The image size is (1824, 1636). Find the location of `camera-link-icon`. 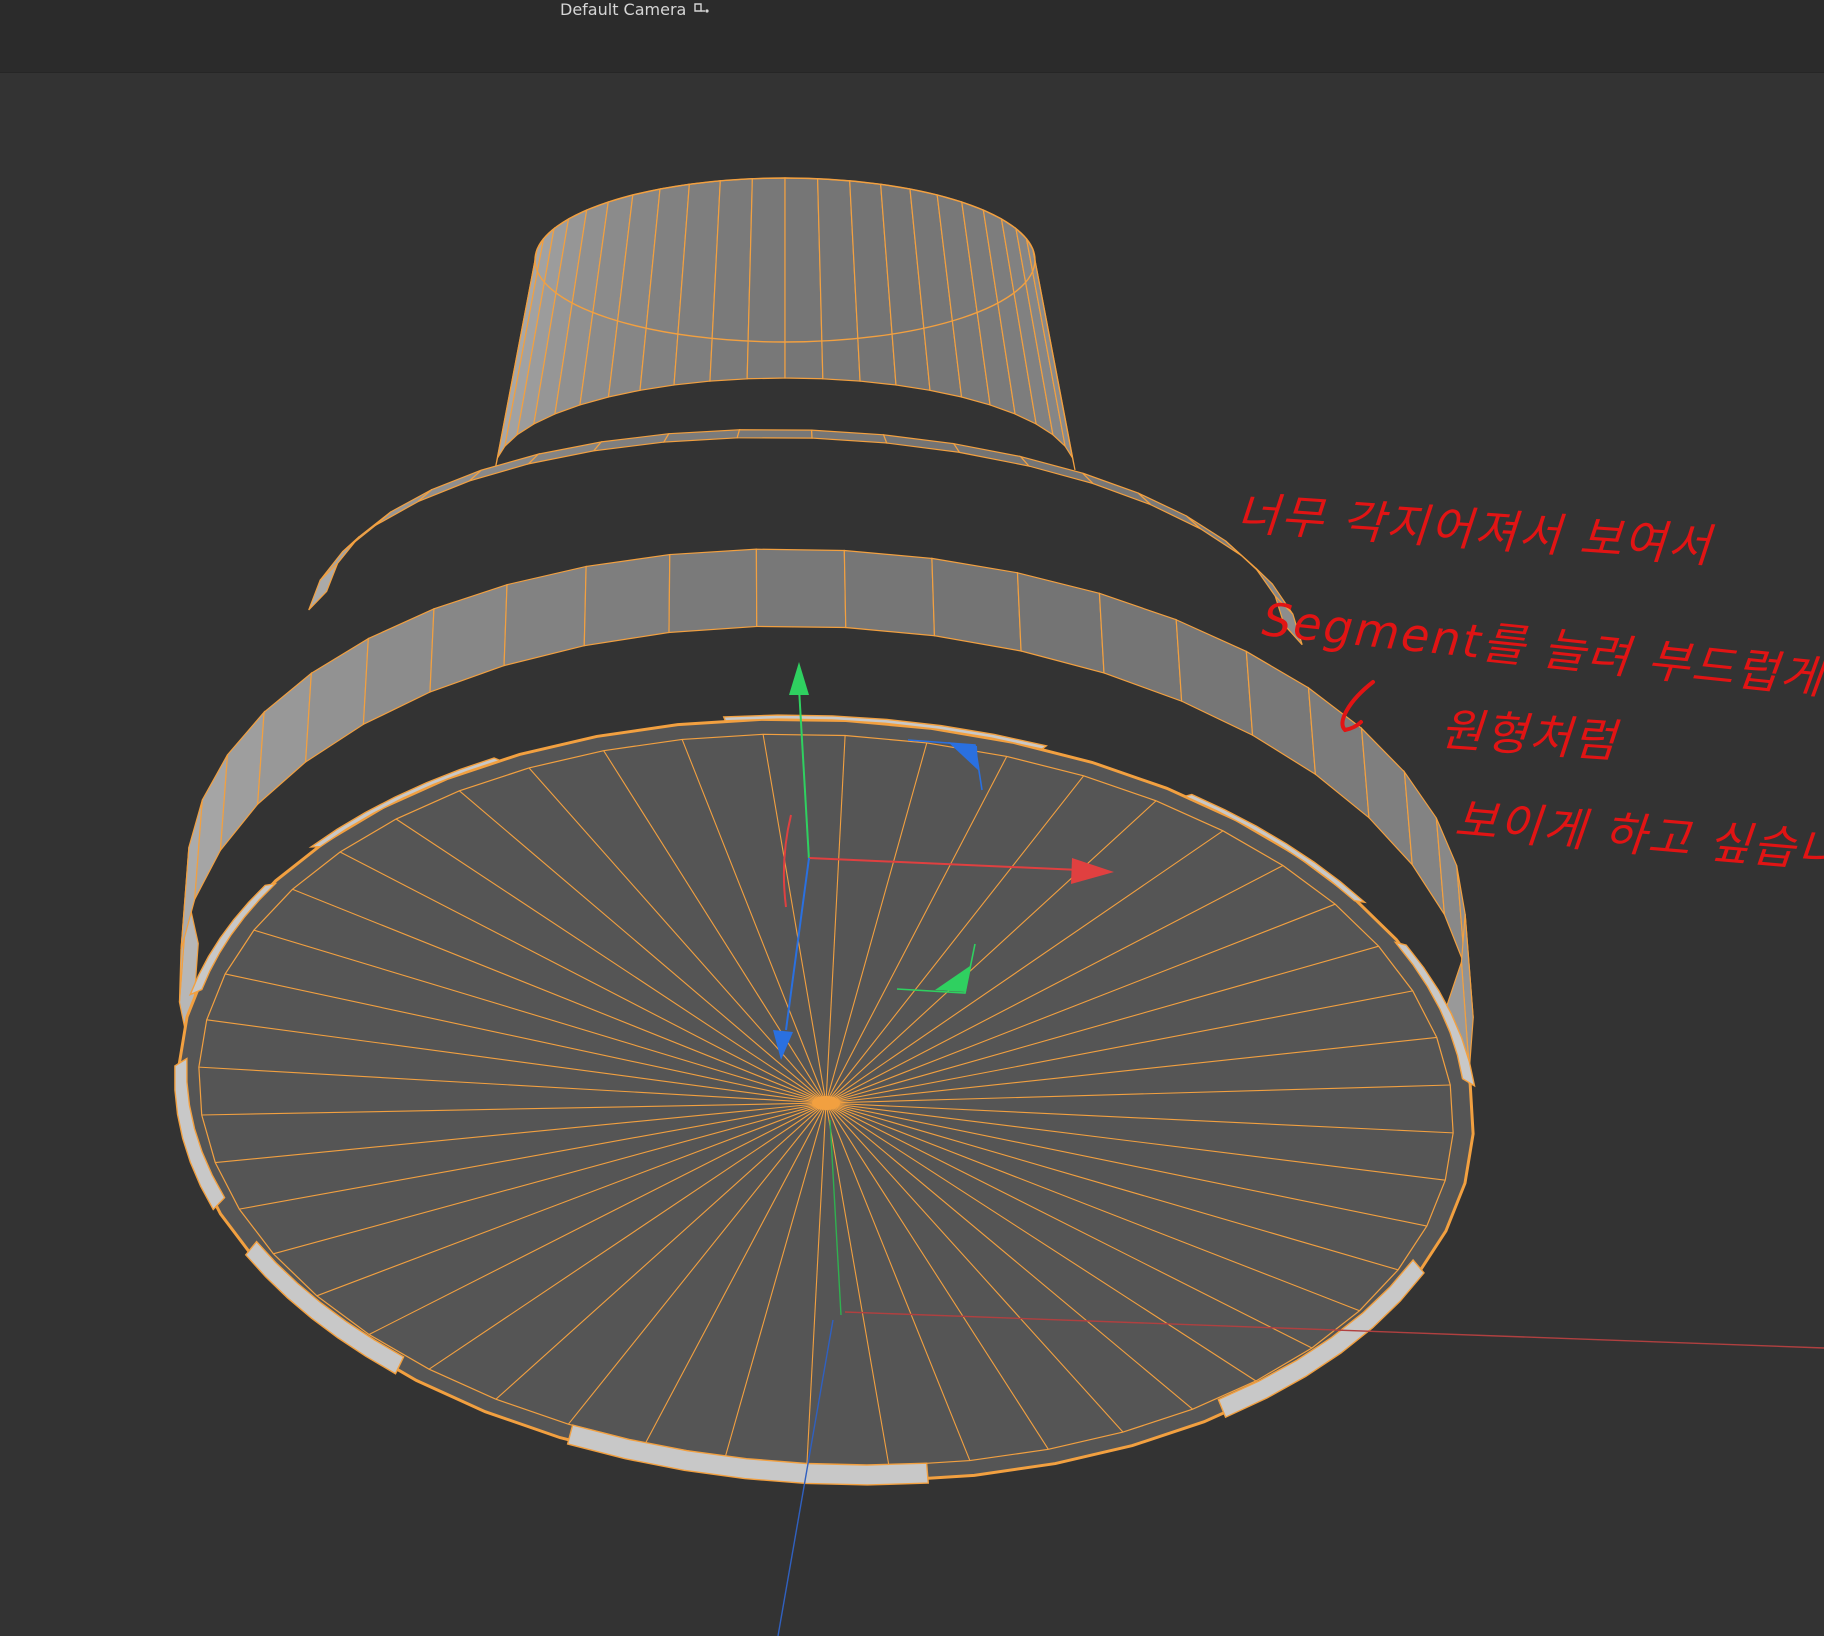

camera-link-icon is located at coordinates (701, 9).